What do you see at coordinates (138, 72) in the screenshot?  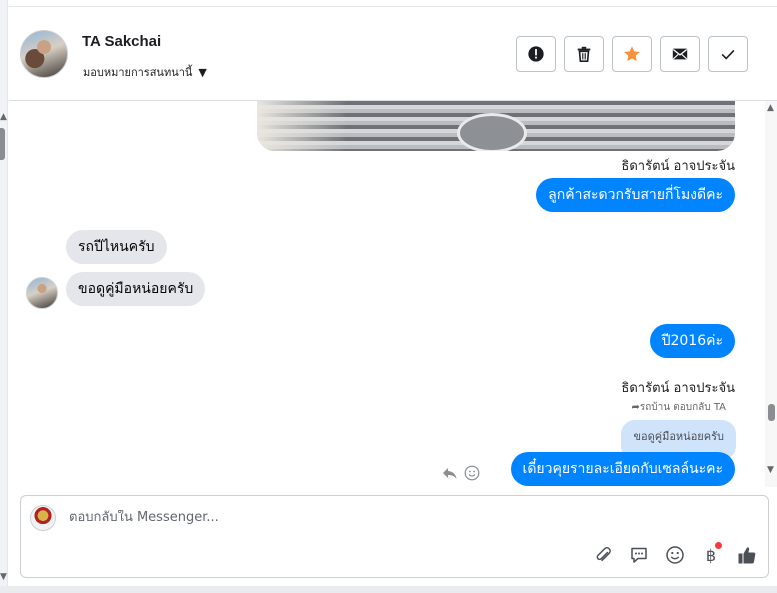 I see `assign-label: มอบหมายการสนทนานี้` at bounding box center [138, 72].